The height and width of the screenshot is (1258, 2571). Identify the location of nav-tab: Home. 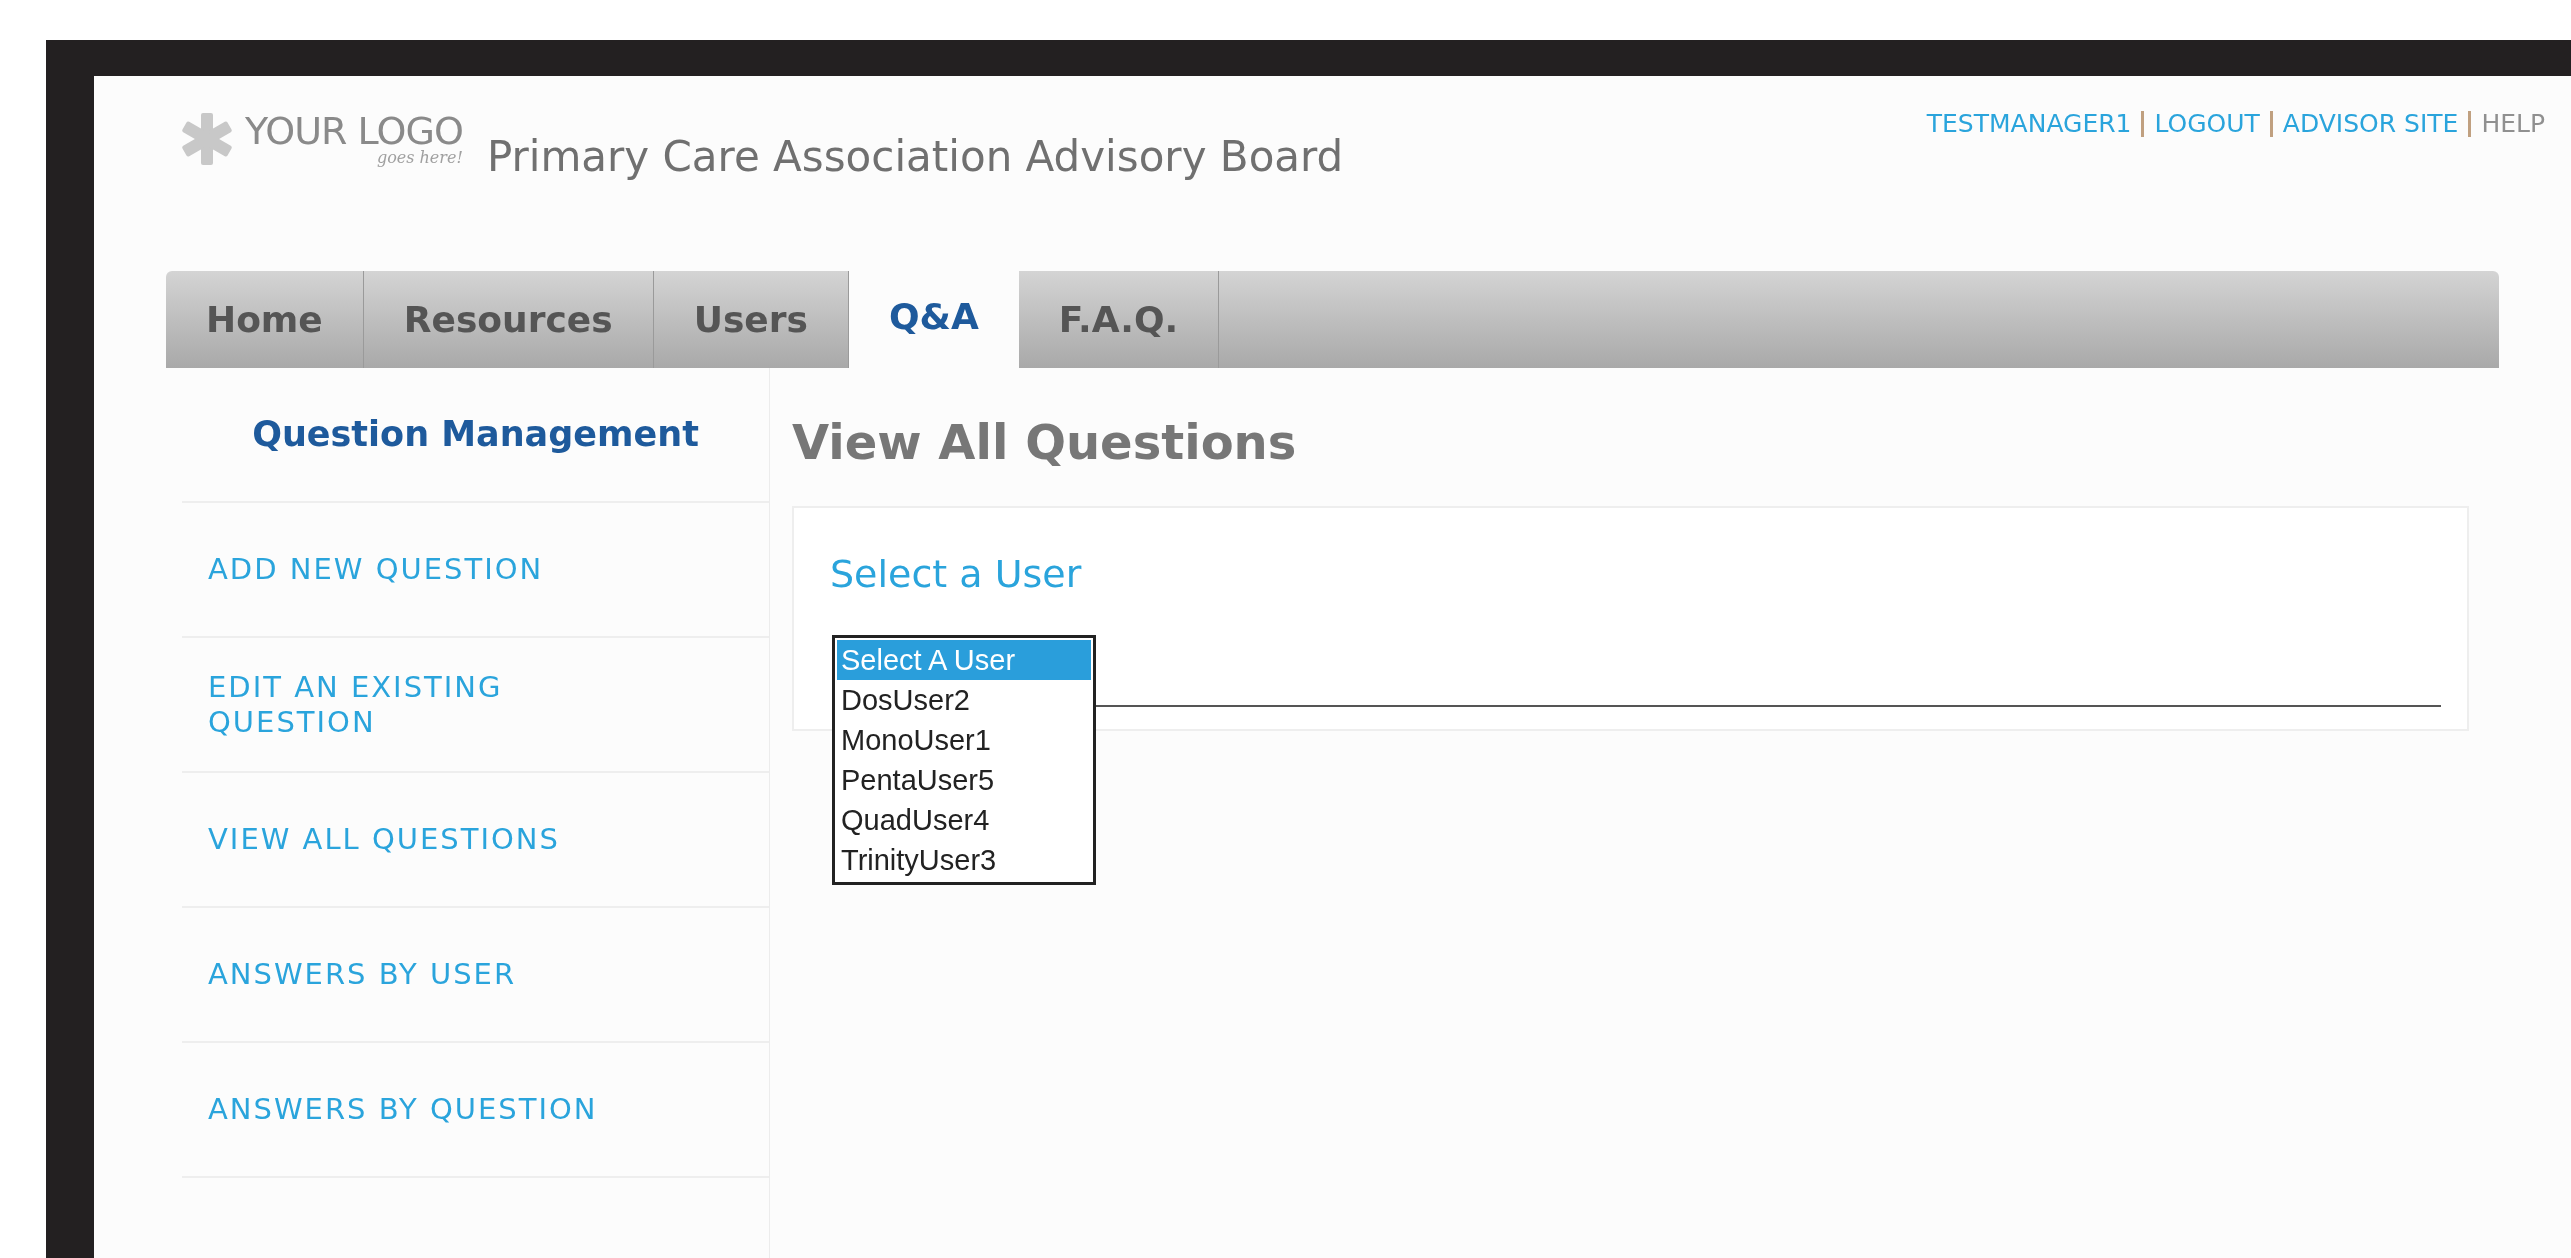
(265, 319).